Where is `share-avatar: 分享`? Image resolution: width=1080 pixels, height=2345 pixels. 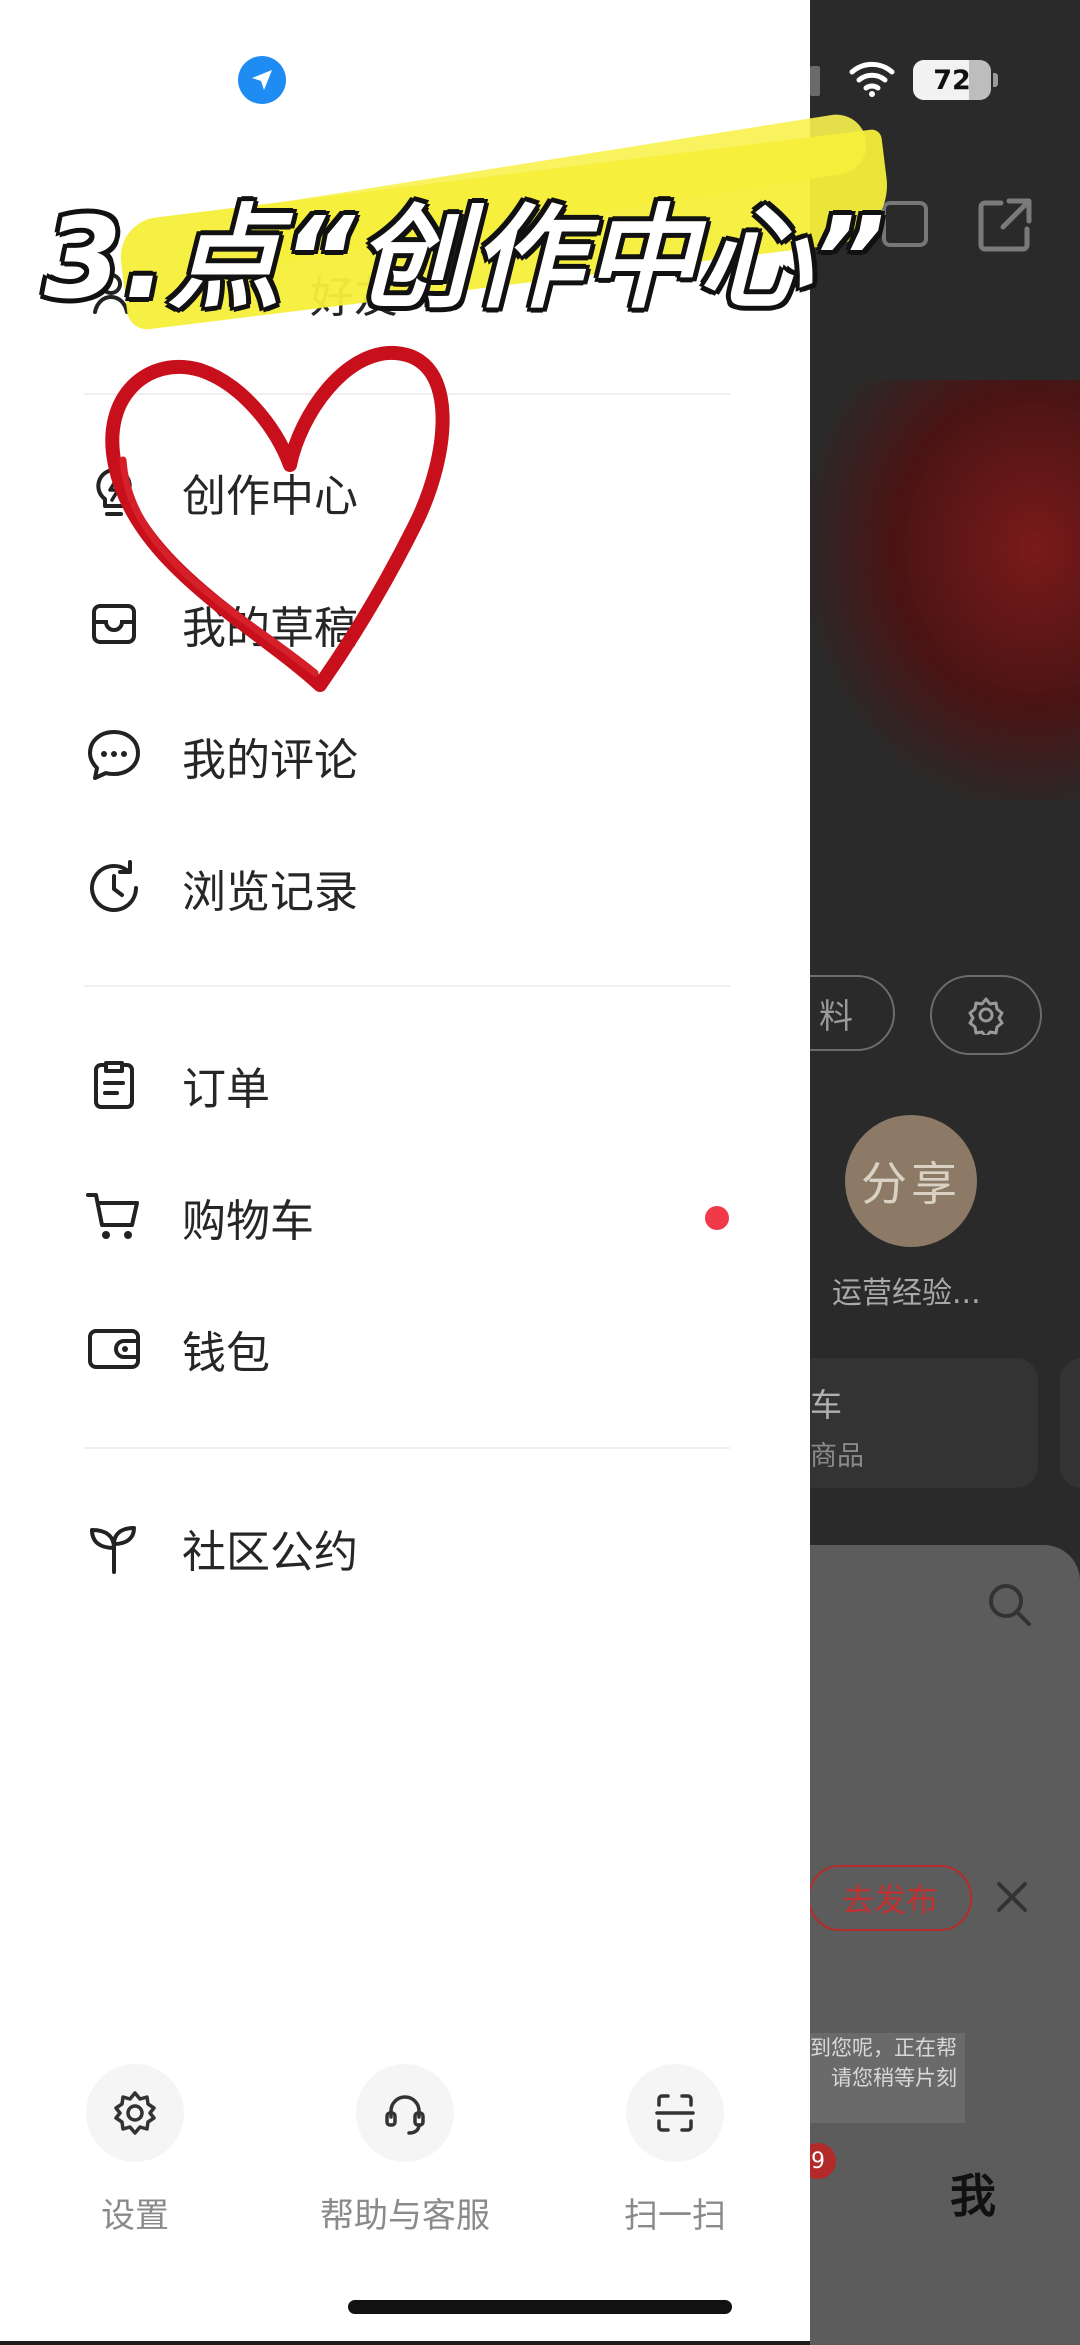 share-avatar: 分享 is located at coordinates (911, 1181).